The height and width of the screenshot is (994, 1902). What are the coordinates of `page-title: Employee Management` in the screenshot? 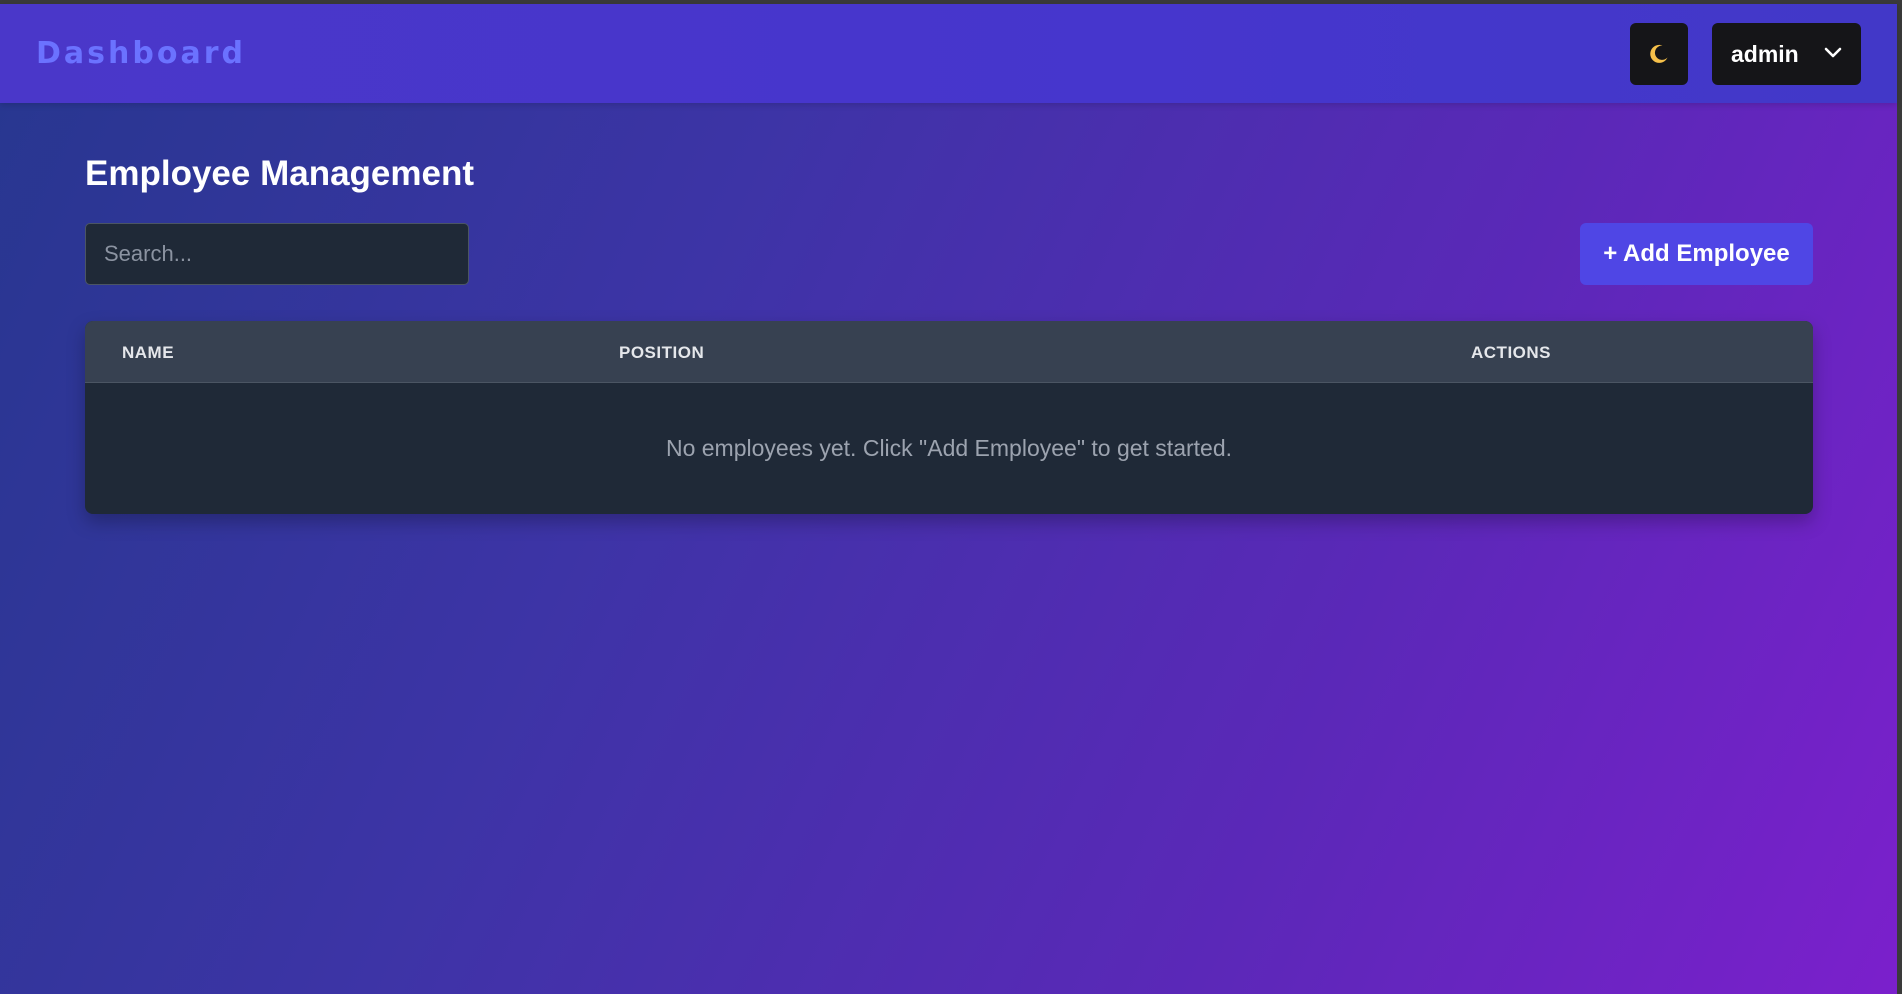 It's located at (279, 173).